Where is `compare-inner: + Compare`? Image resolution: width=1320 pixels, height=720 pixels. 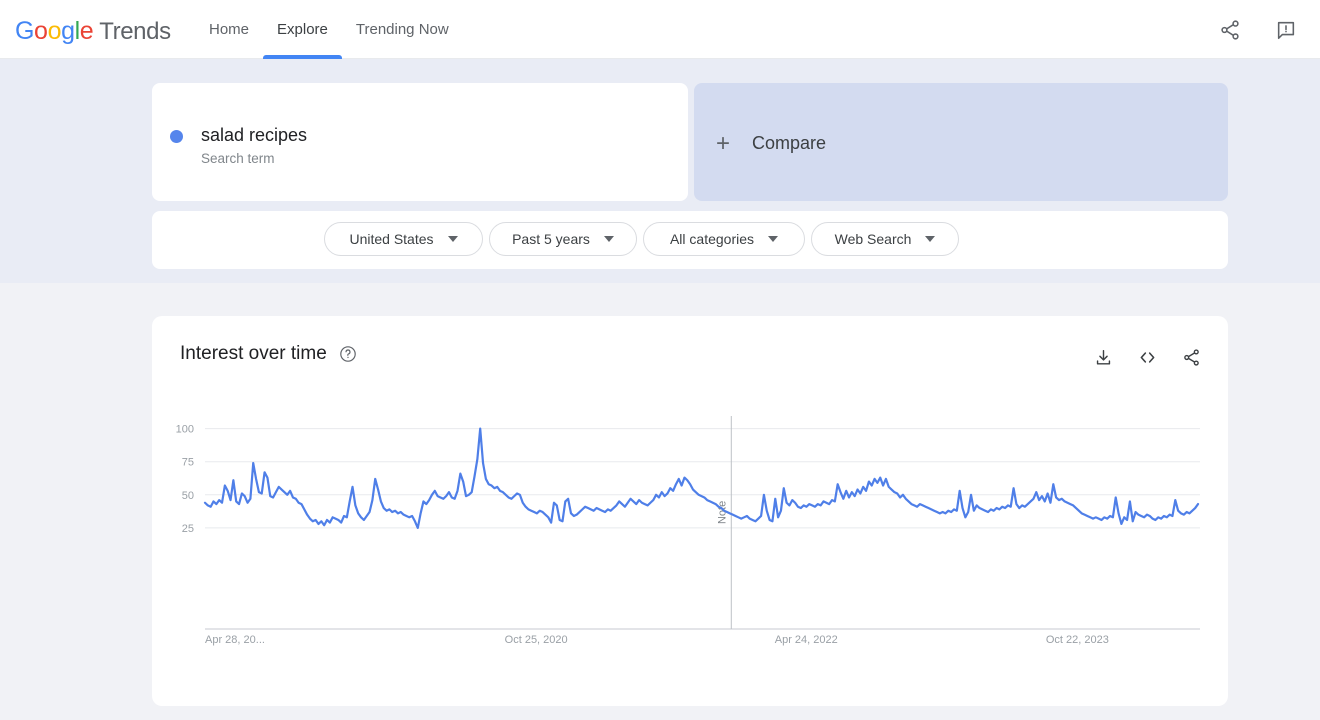
compare-inner: + Compare is located at coordinates (771, 143).